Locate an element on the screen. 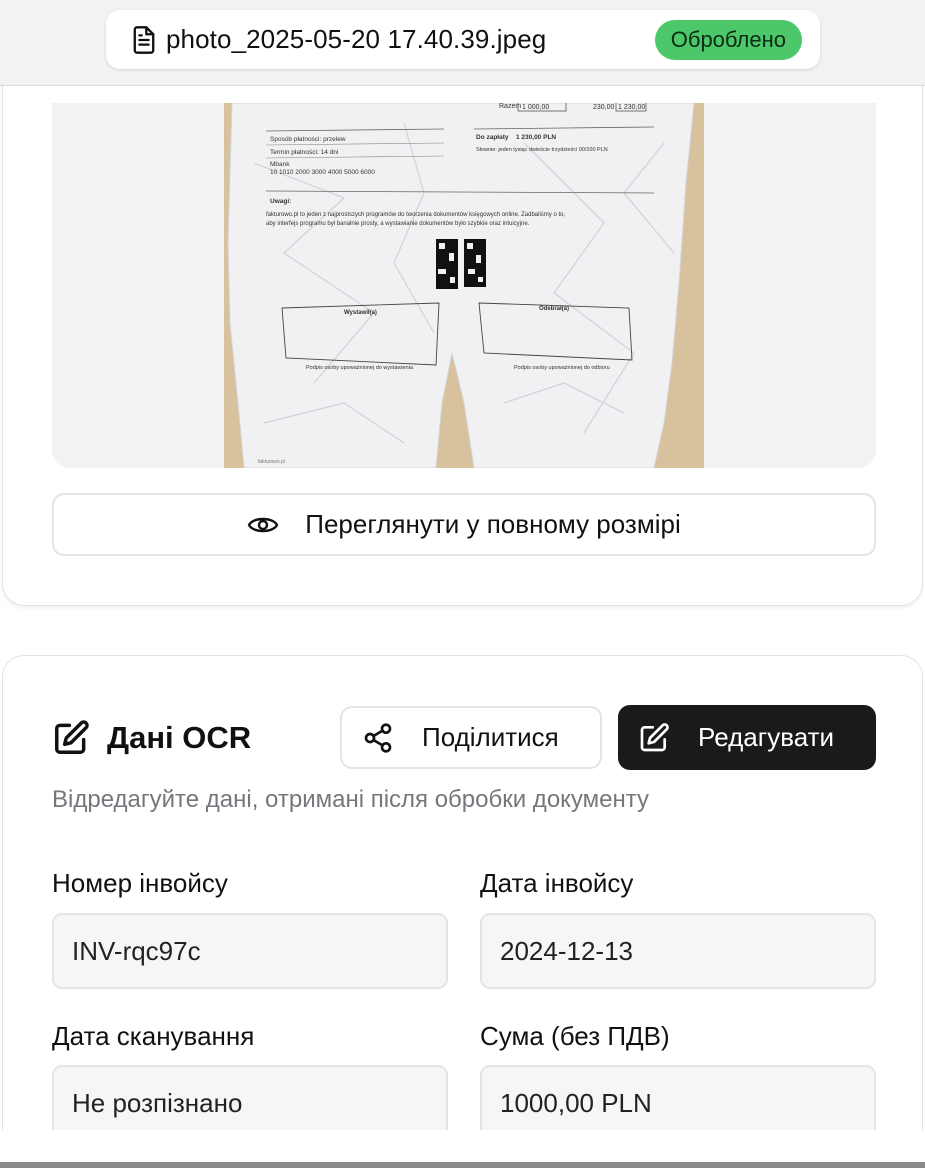 The height and width of the screenshot is (1168, 925). receipt-to-pay: Do zapłaty is located at coordinates (492, 137).